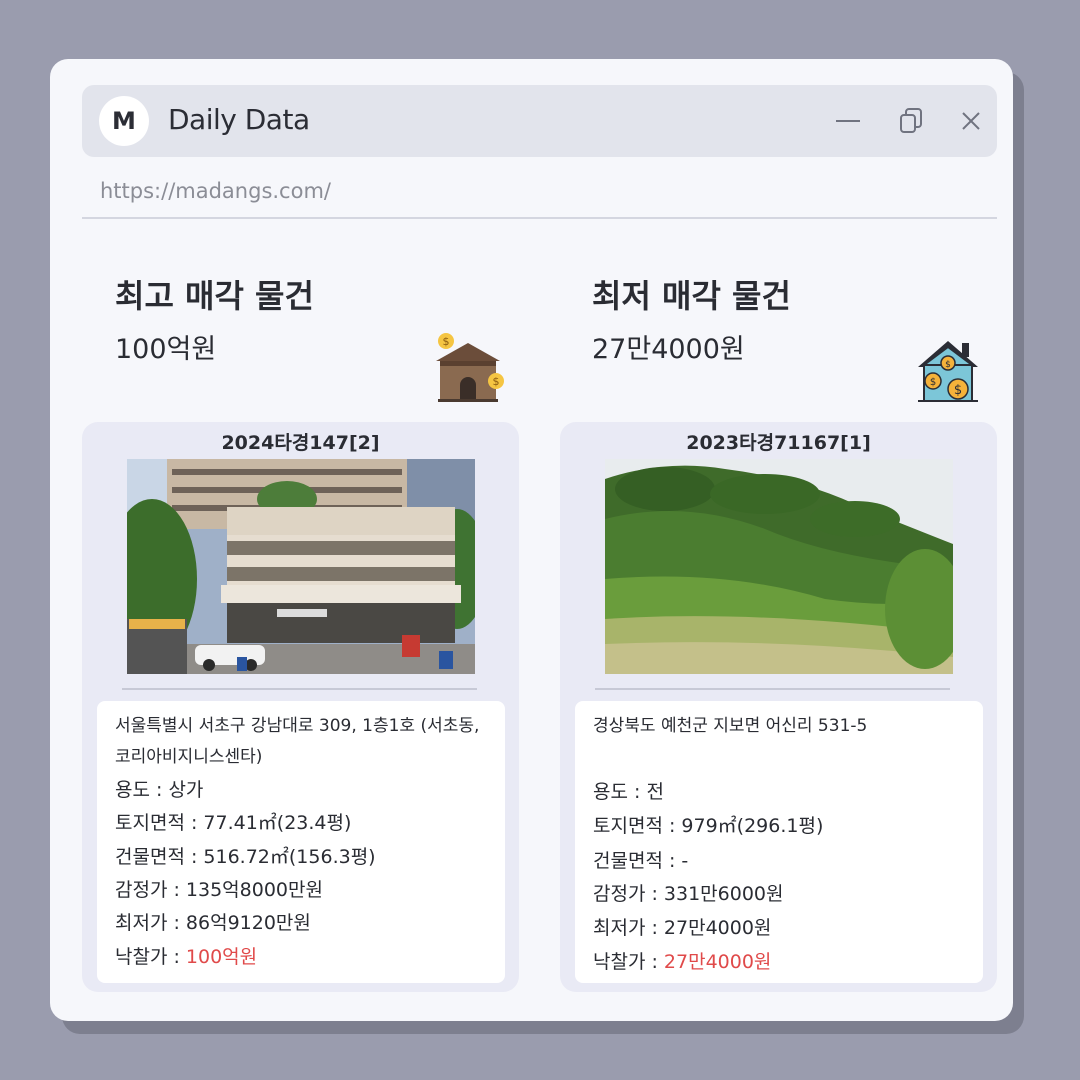  I want to click on url-text: https://madangs.com/, so click(215, 191).